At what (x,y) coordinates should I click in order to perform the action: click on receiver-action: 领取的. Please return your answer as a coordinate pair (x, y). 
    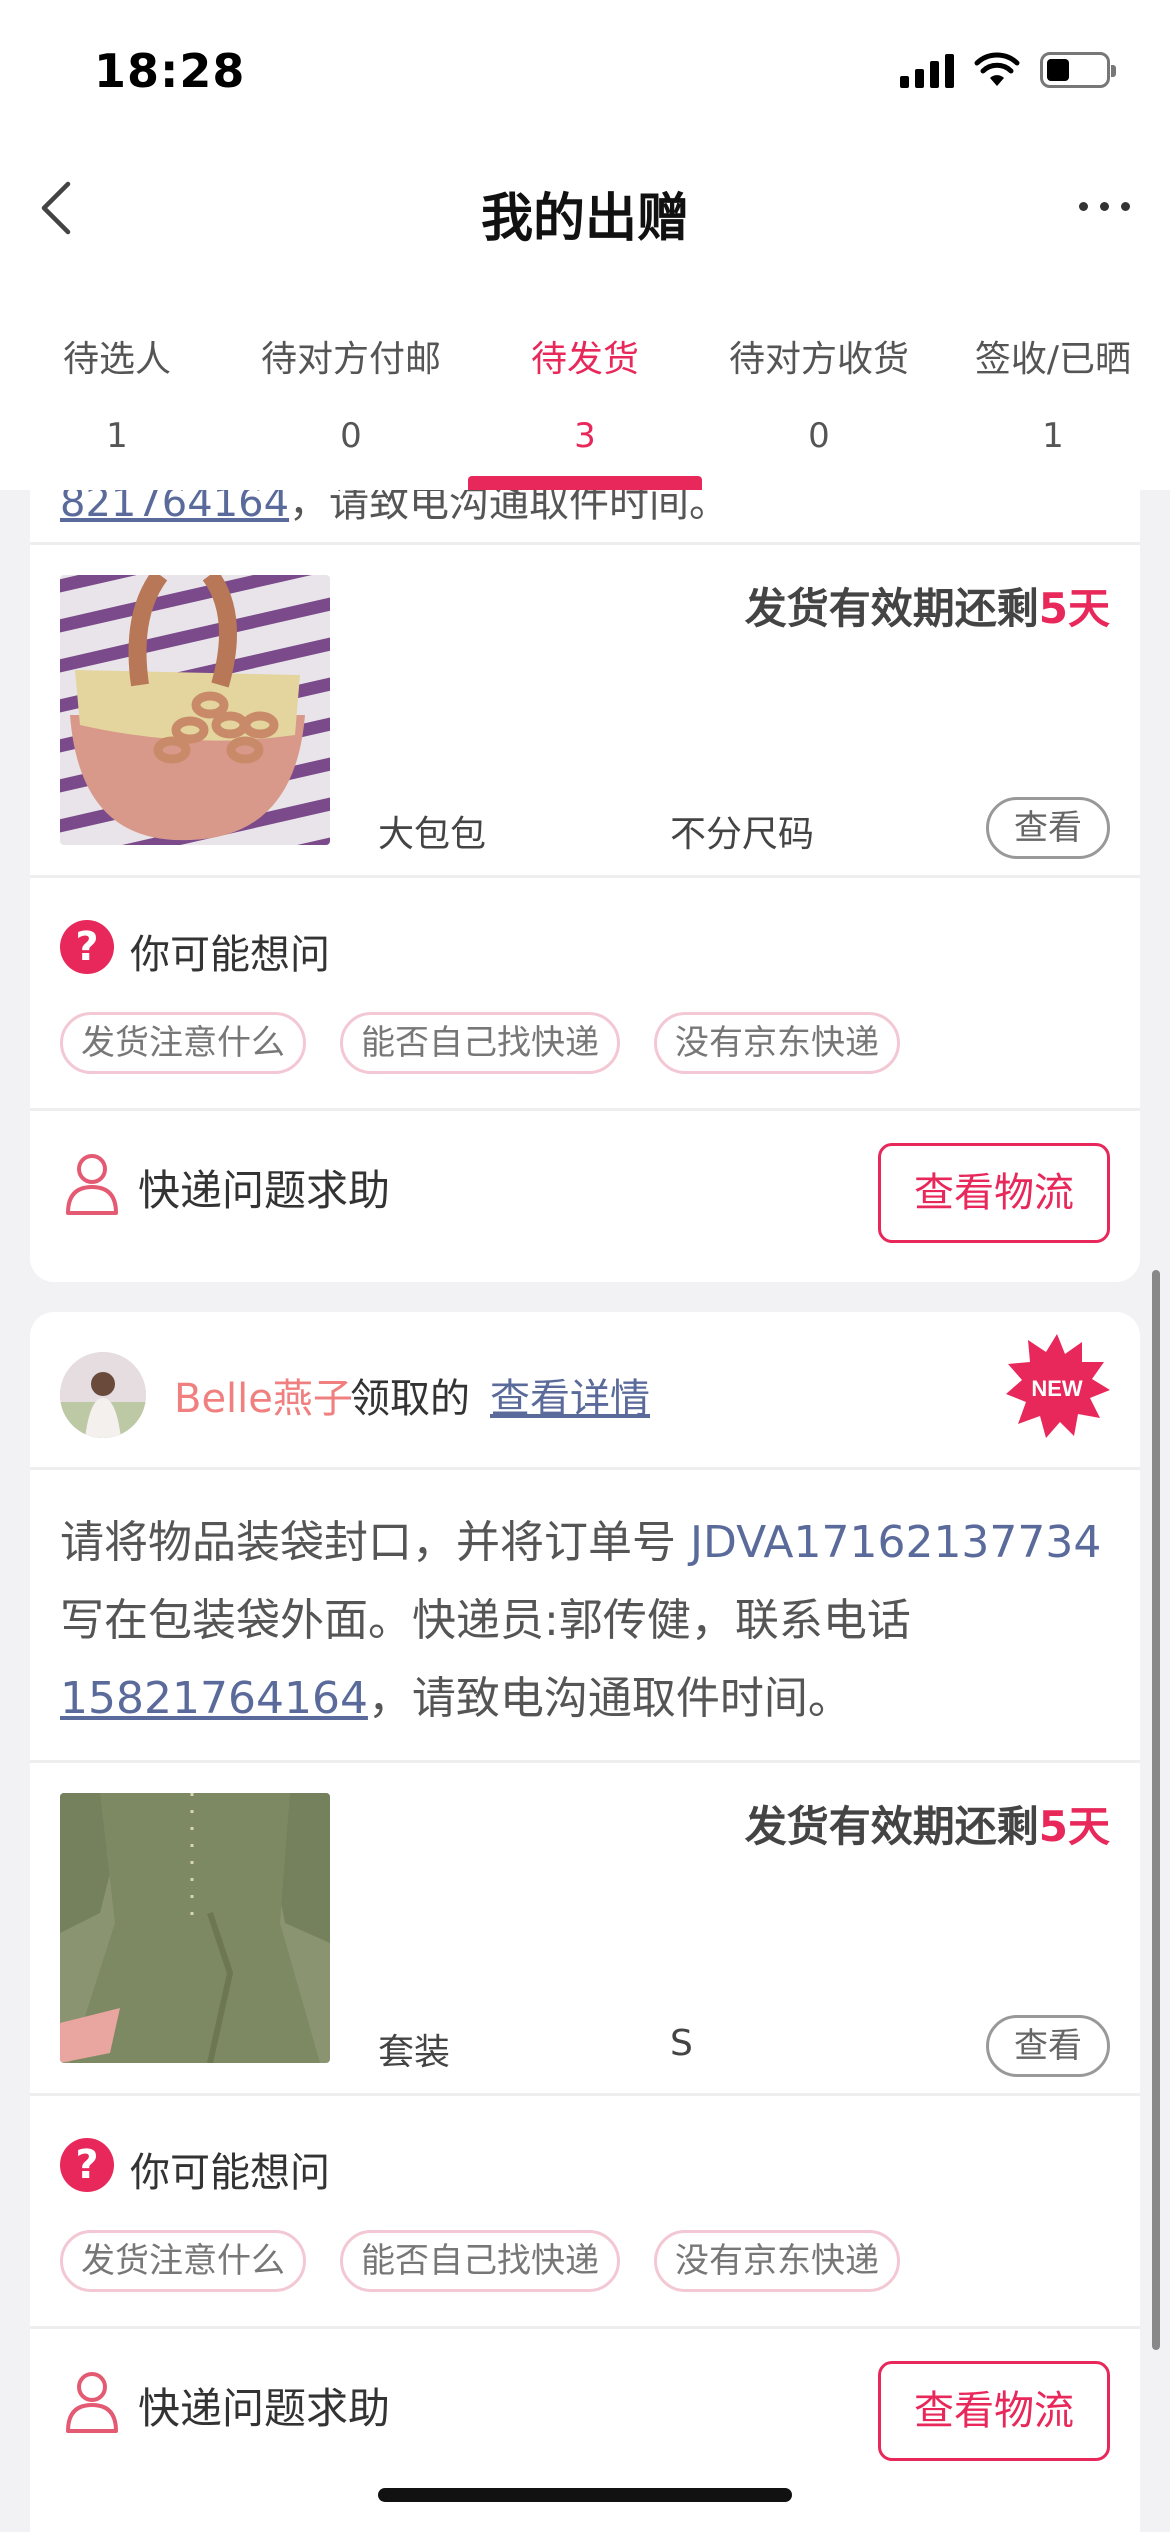
    Looking at the image, I should click on (410, 1399).